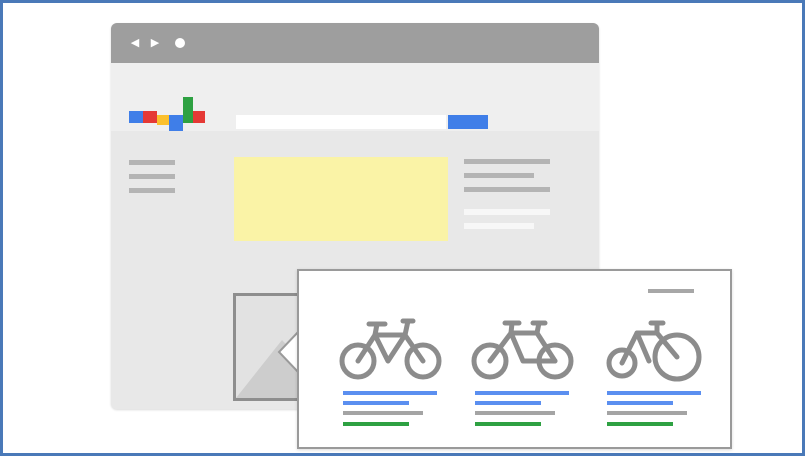 Image resolution: width=805 pixels, height=456 pixels. I want to click on search-input, so click(341, 122).